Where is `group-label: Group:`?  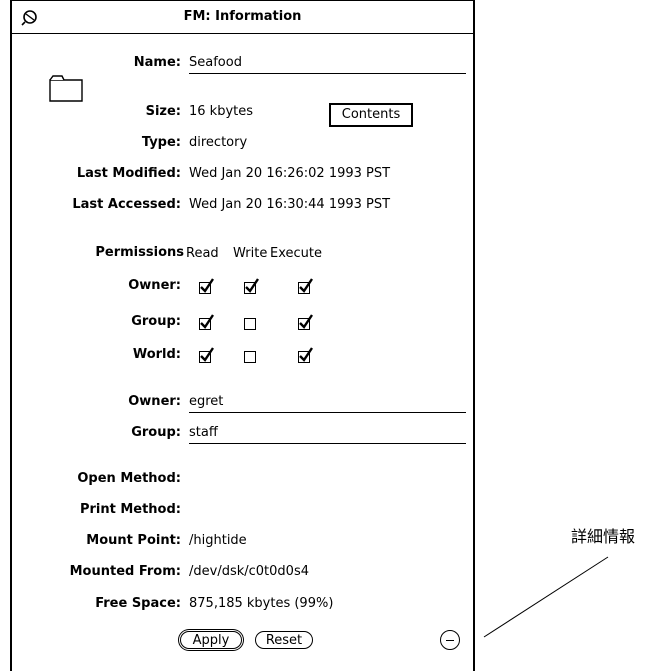 group-label: Group: is located at coordinates (156, 432).